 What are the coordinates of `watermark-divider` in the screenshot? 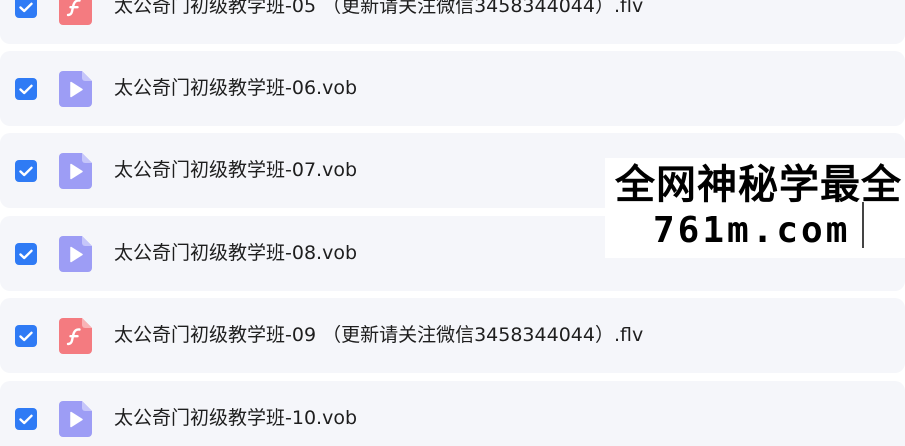 It's located at (863, 225).